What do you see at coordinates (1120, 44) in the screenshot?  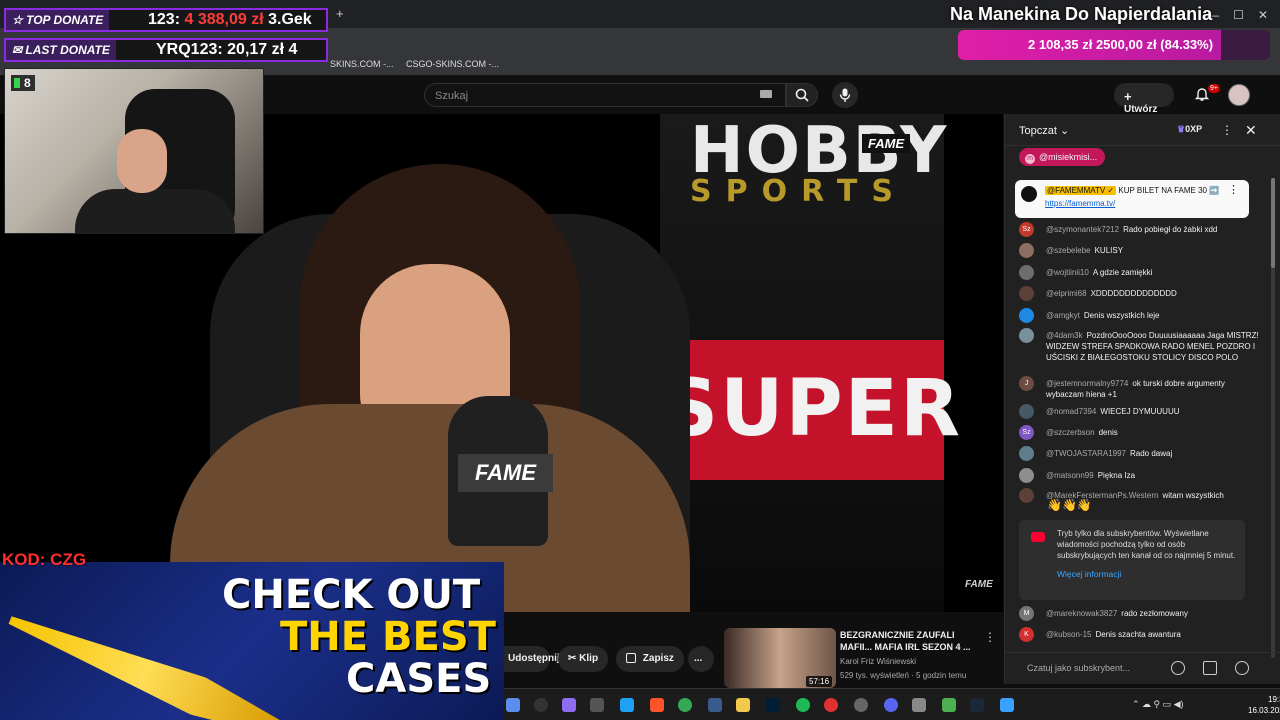 I see `donation-goal-text: 2 108,35 zł 2500,00 zł (84.33%)` at bounding box center [1120, 44].